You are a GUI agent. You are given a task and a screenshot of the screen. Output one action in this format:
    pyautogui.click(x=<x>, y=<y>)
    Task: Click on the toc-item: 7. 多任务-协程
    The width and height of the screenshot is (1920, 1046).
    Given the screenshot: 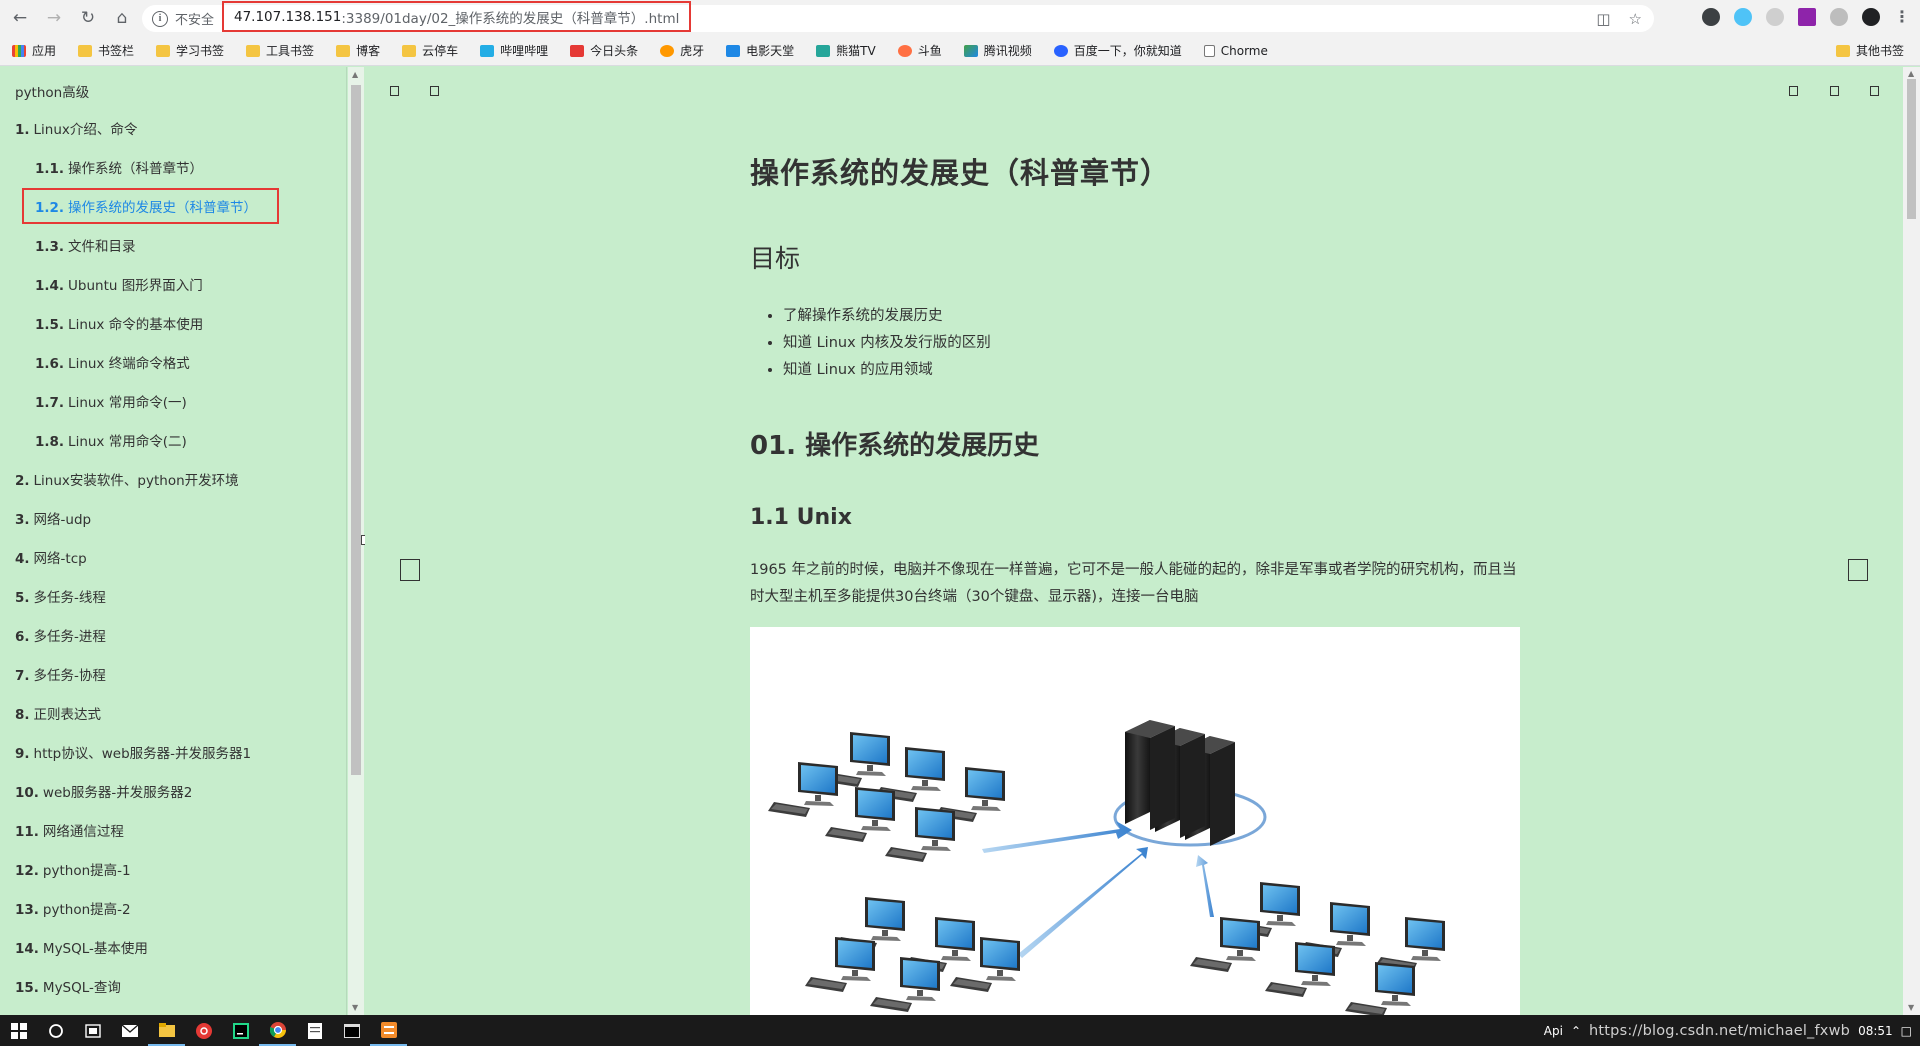 What is the action you would take?
    pyautogui.click(x=60, y=674)
    